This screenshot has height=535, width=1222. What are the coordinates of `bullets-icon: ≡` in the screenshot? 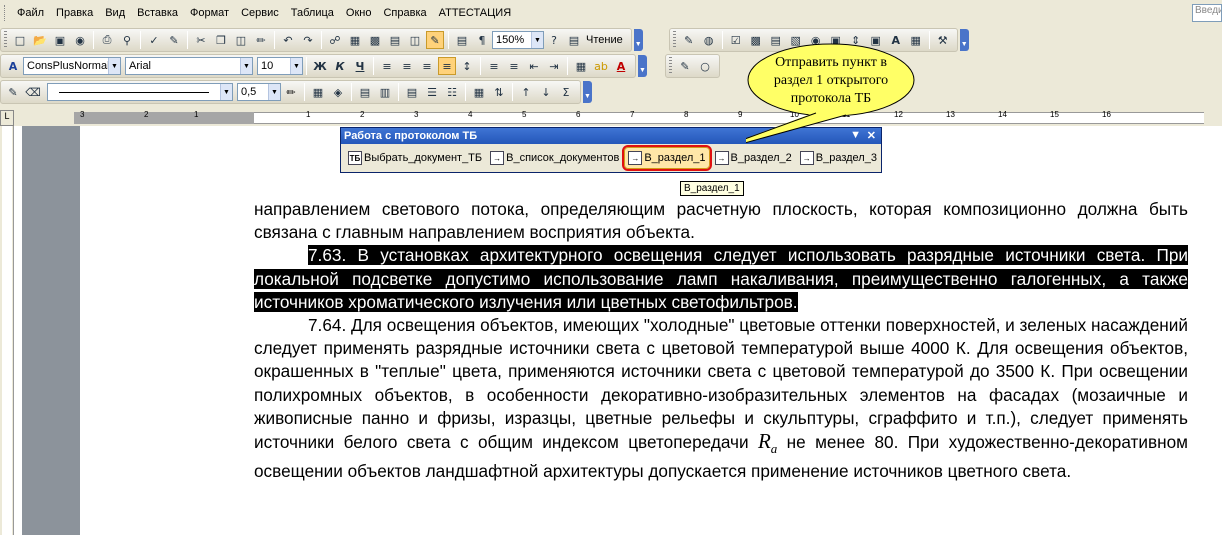 It's located at (514, 66).